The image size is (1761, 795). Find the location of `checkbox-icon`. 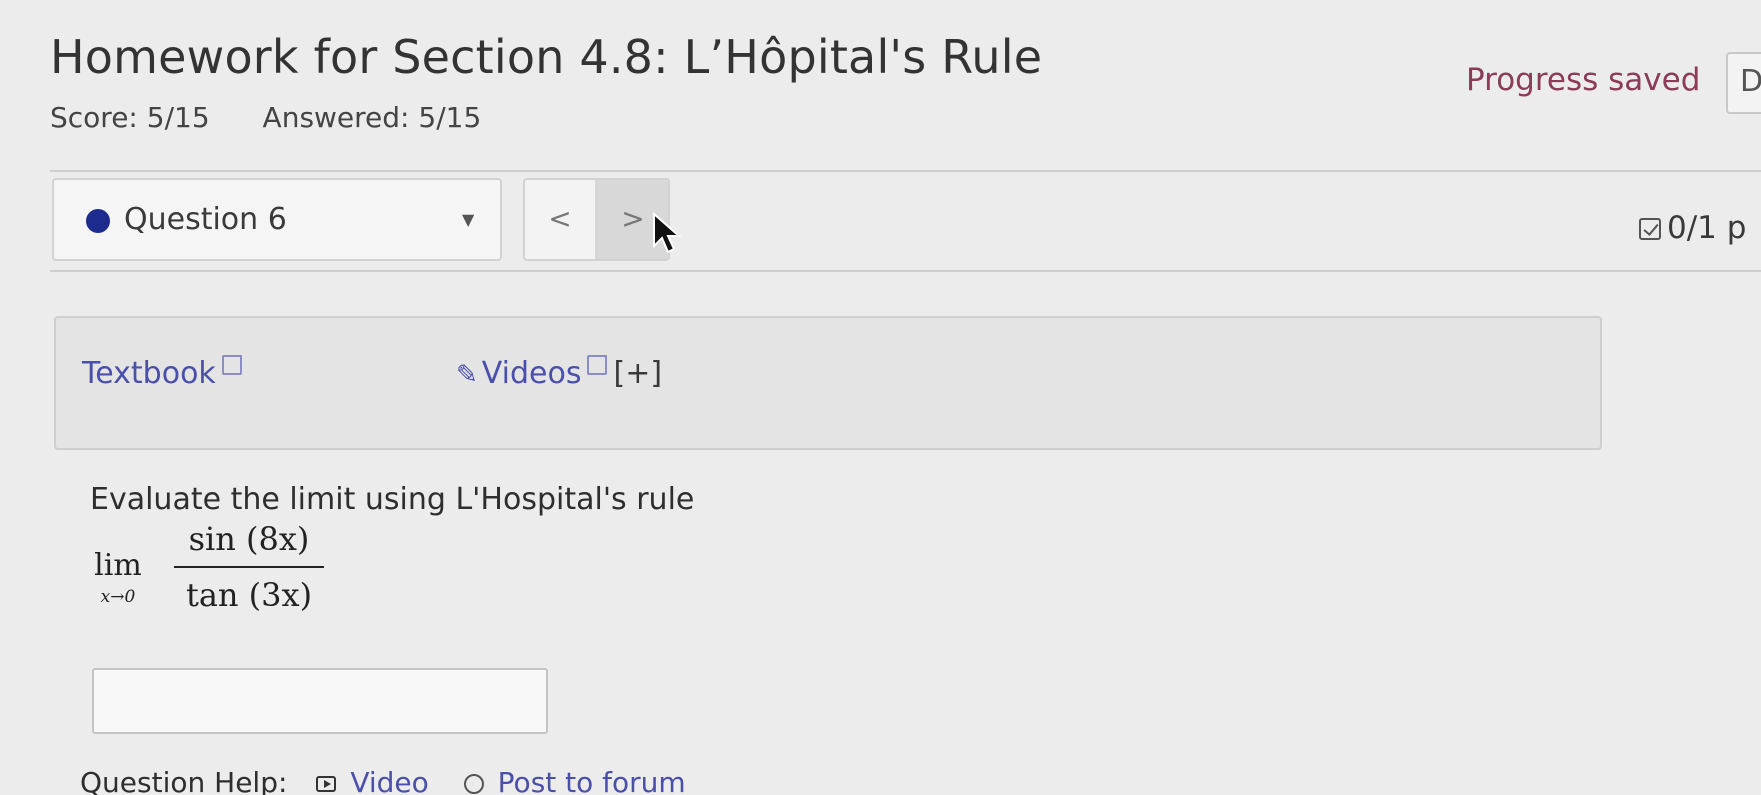

checkbox-icon is located at coordinates (1650, 229).